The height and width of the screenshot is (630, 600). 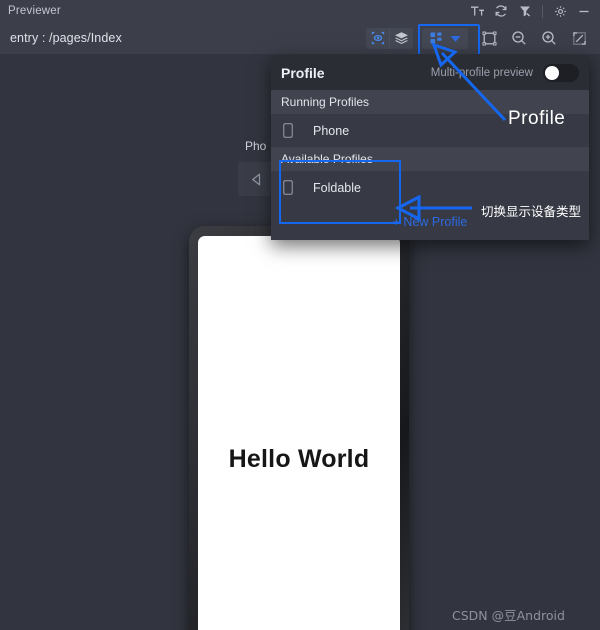 What do you see at coordinates (430, 159) in the screenshot?
I see `section-header-available-profiles: Available Profiles` at bounding box center [430, 159].